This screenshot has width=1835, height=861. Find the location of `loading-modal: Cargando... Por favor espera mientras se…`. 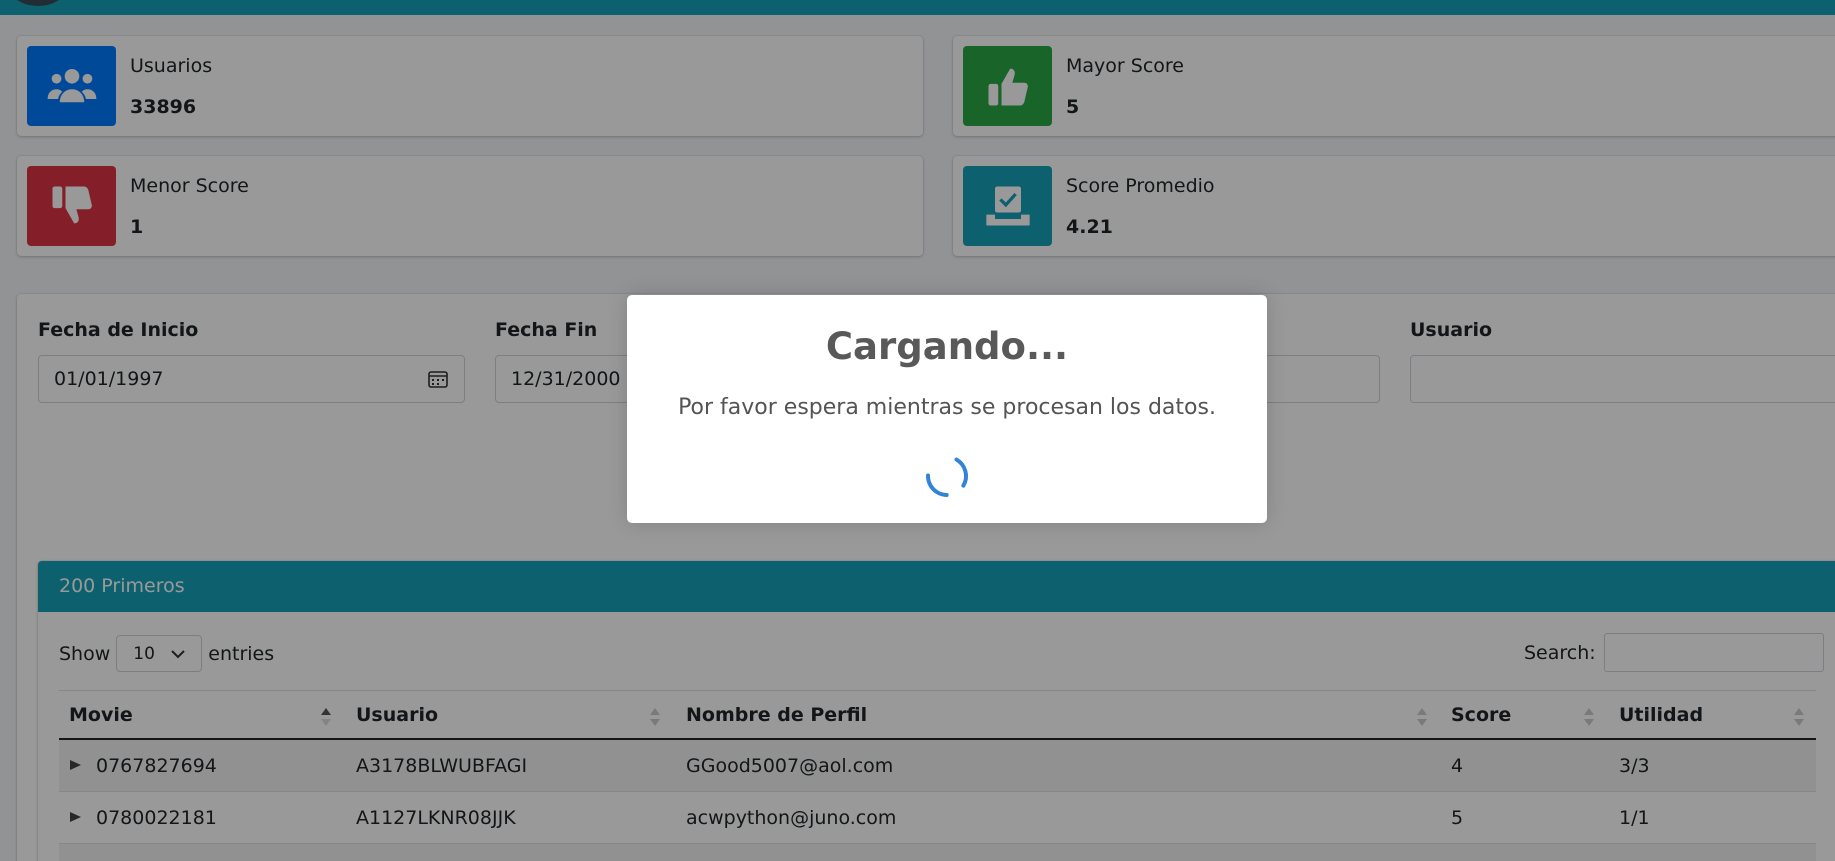

loading-modal: Cargando... Por favor espera mientras se… is located at coordinates (947, 409).